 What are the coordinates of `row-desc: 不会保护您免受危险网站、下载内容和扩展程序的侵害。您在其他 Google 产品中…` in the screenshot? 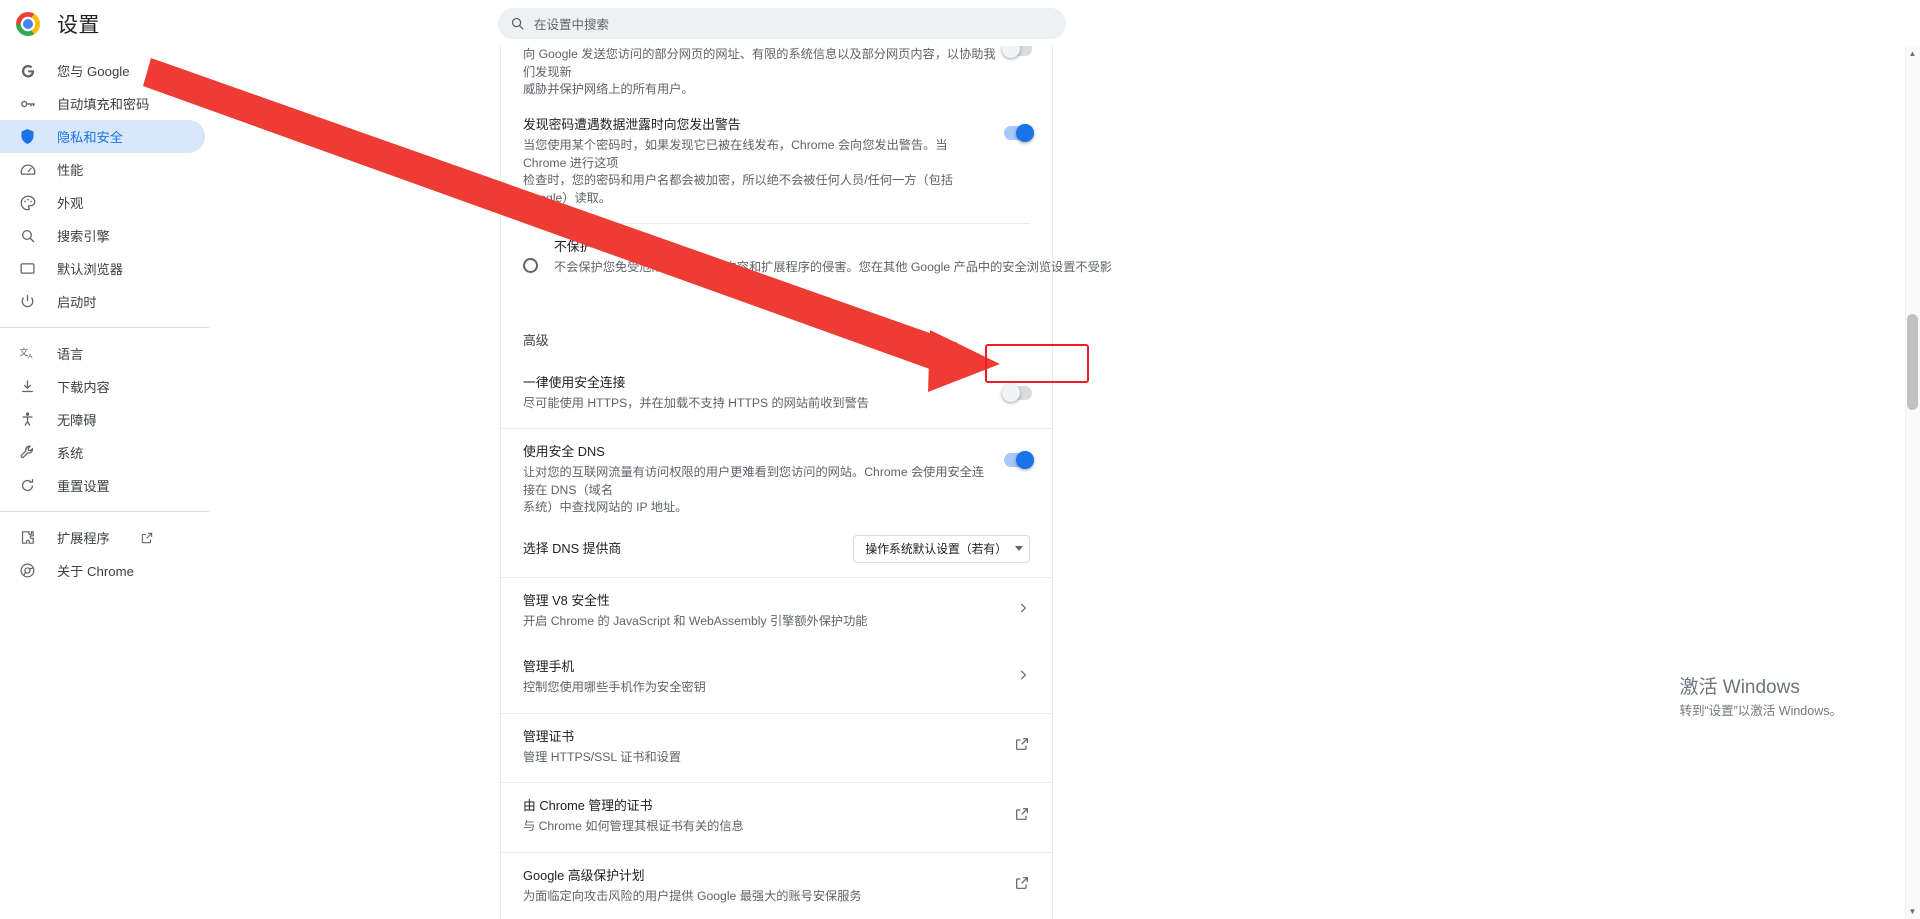 It's located at (833, 267).